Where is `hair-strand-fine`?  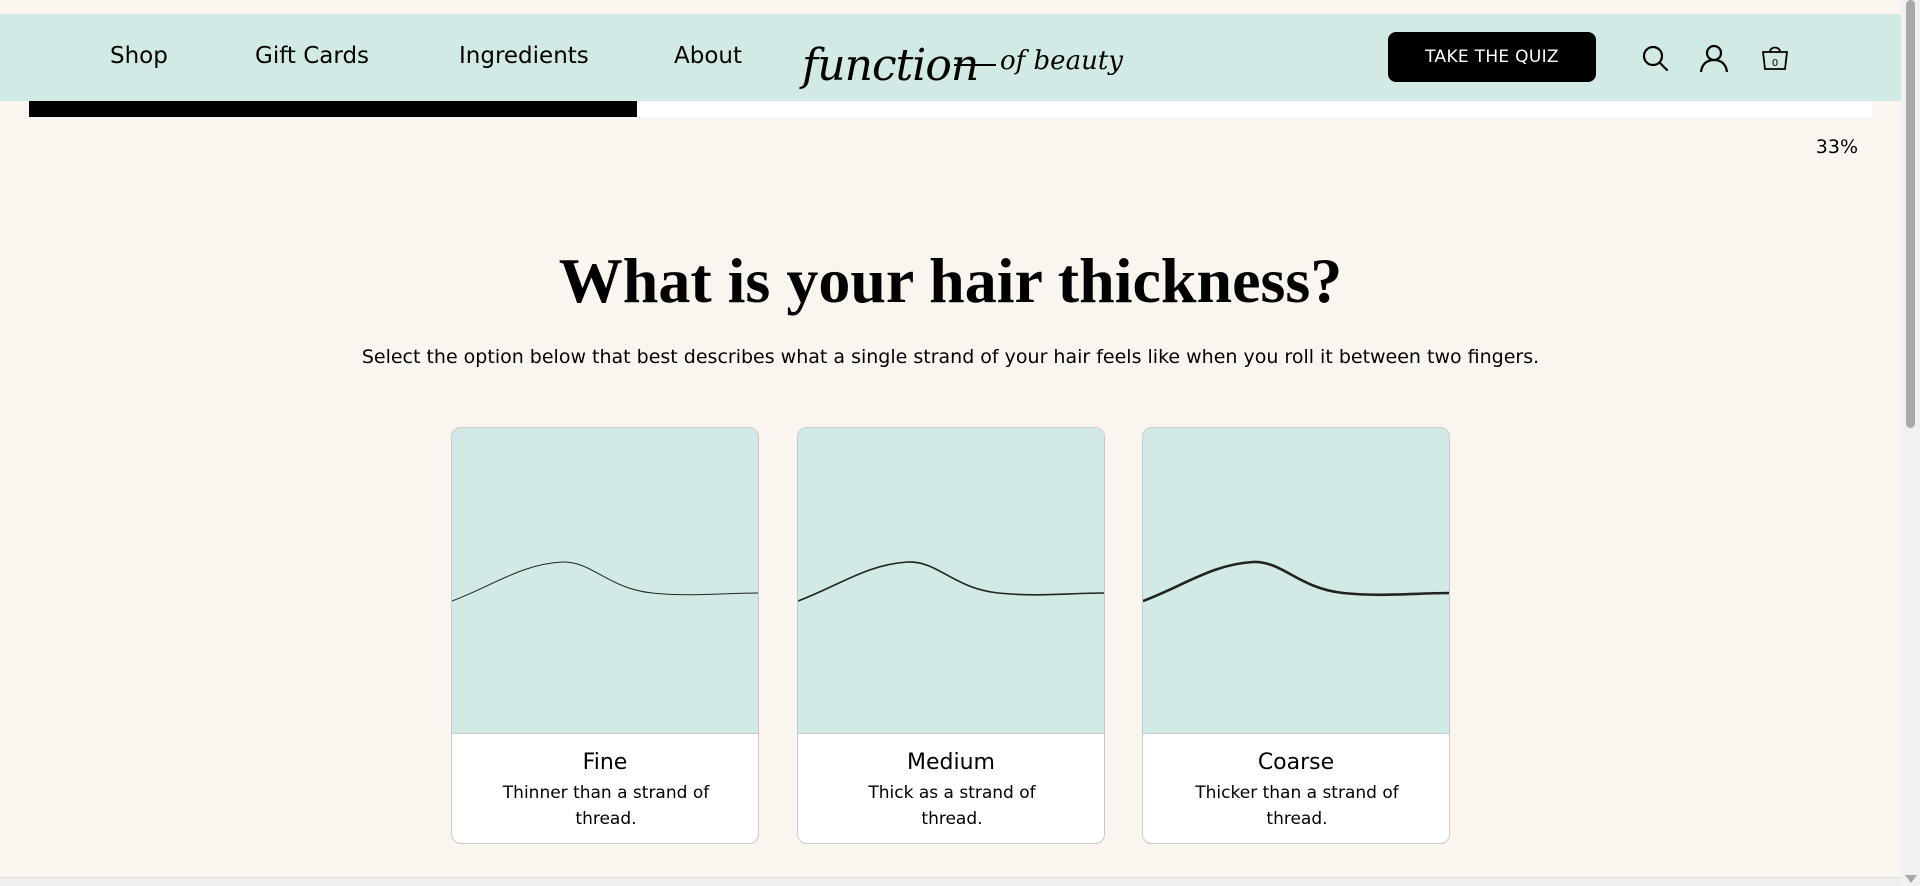 hair-strand-fine is located at coordinates (605, 581).